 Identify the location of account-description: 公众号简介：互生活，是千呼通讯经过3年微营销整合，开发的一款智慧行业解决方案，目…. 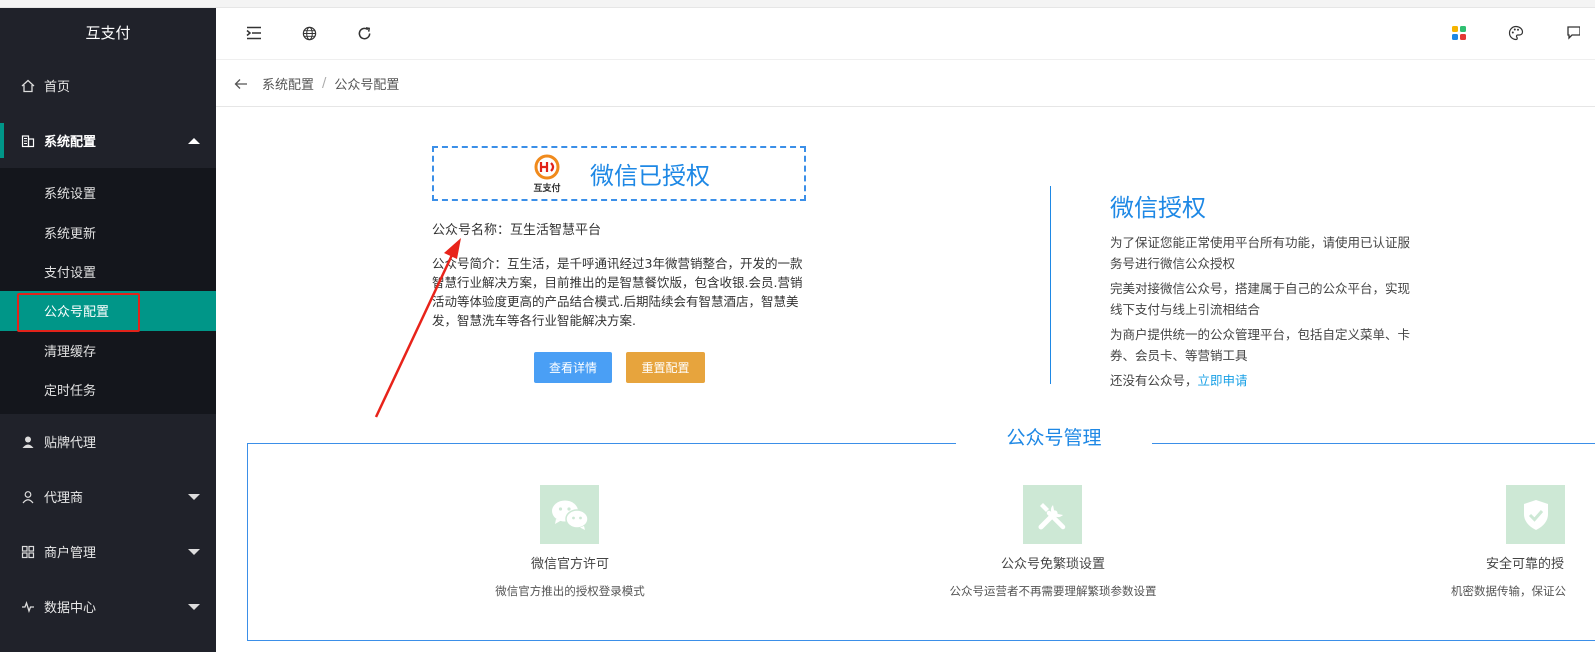
(617, 292).